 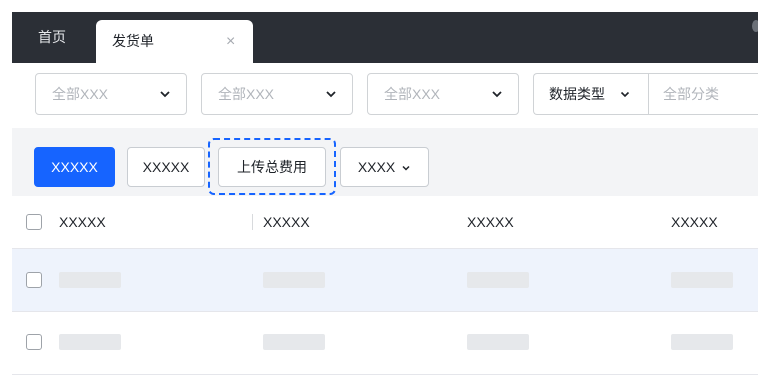 What do you see at coordinates (174, 41) in the screenshot?
I see `tab-delivery-note: 发货单 ×` at bounding box center [174, 41].